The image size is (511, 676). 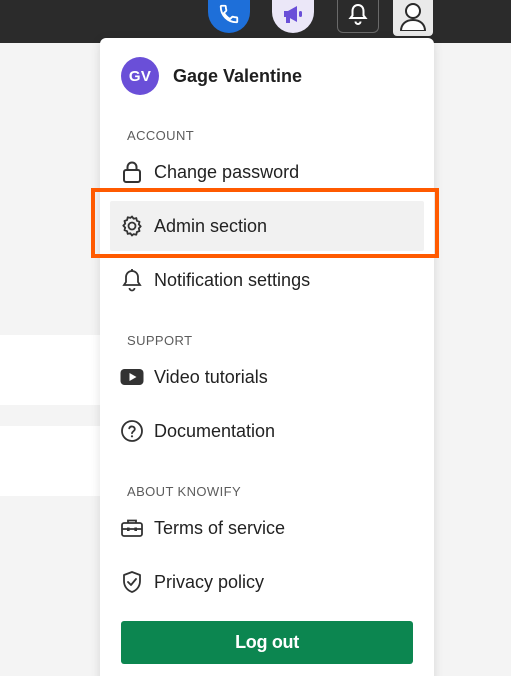 I want to click on section-heading-account: ACCOUNT, so click(x=161, y=135).